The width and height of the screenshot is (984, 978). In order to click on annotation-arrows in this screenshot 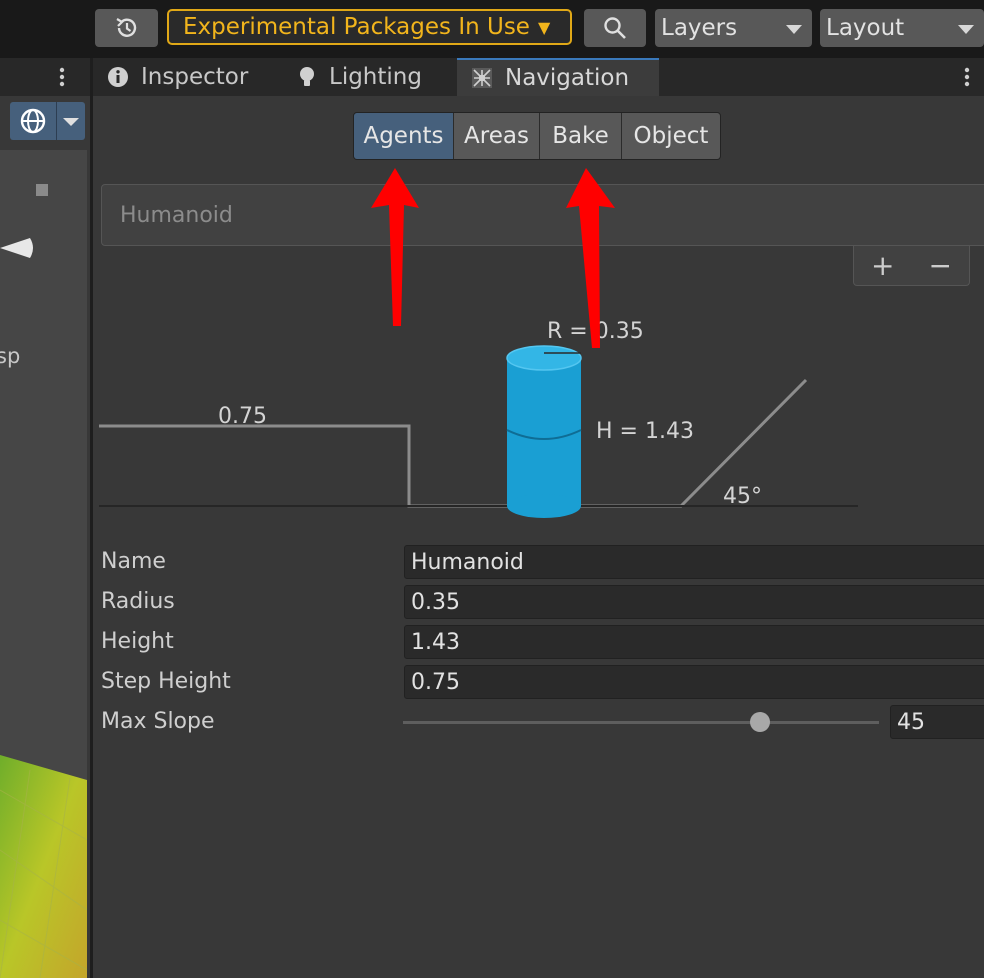, I will do `click(493, 258)`.